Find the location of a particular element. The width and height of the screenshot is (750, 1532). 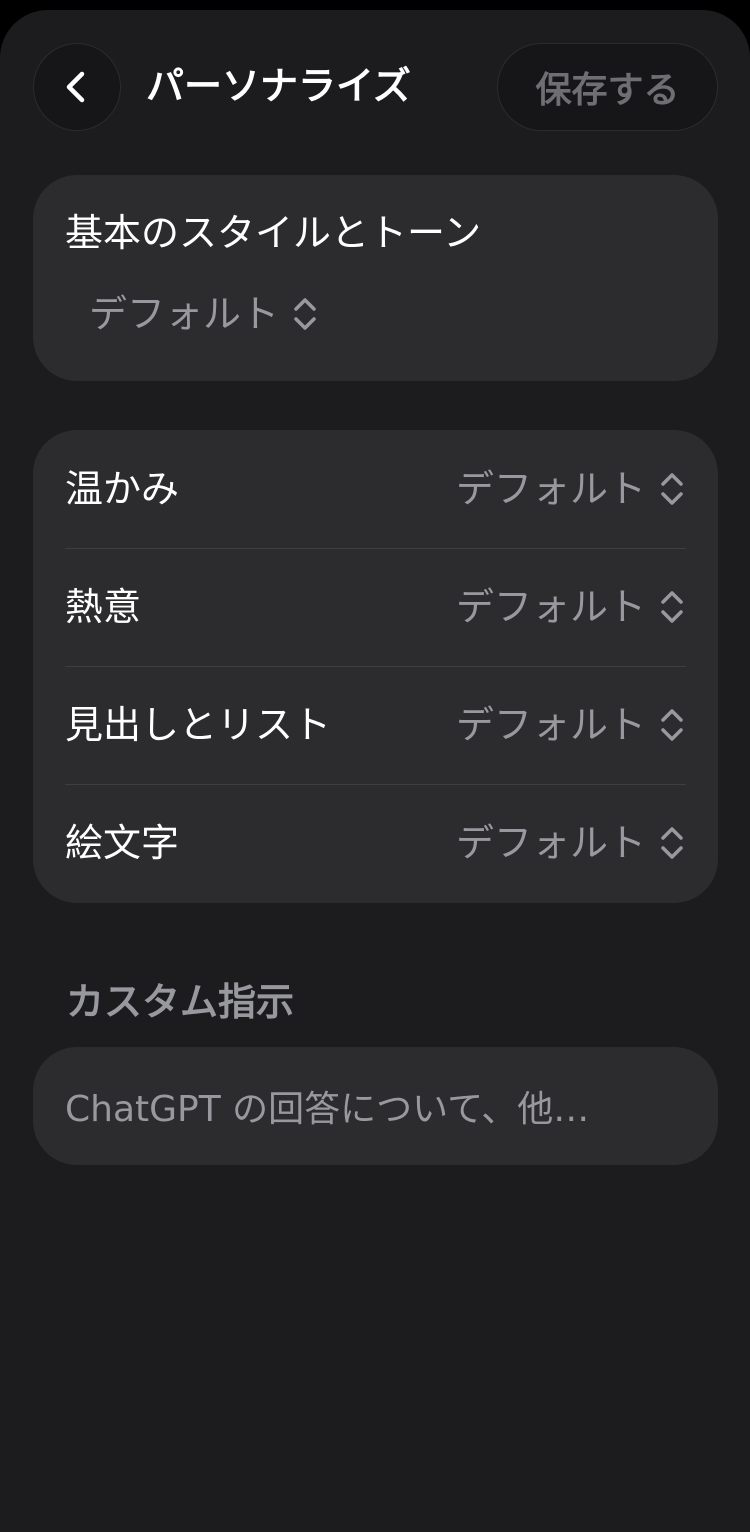

trait-row-warmth: 温かみ デフォルト is located at coordinates (375, 489).